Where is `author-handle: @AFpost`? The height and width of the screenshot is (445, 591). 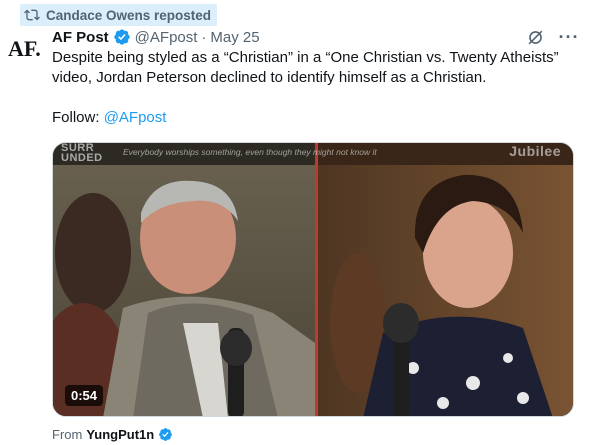
author-handle: @AFpost is located at coordinates (166, 37).